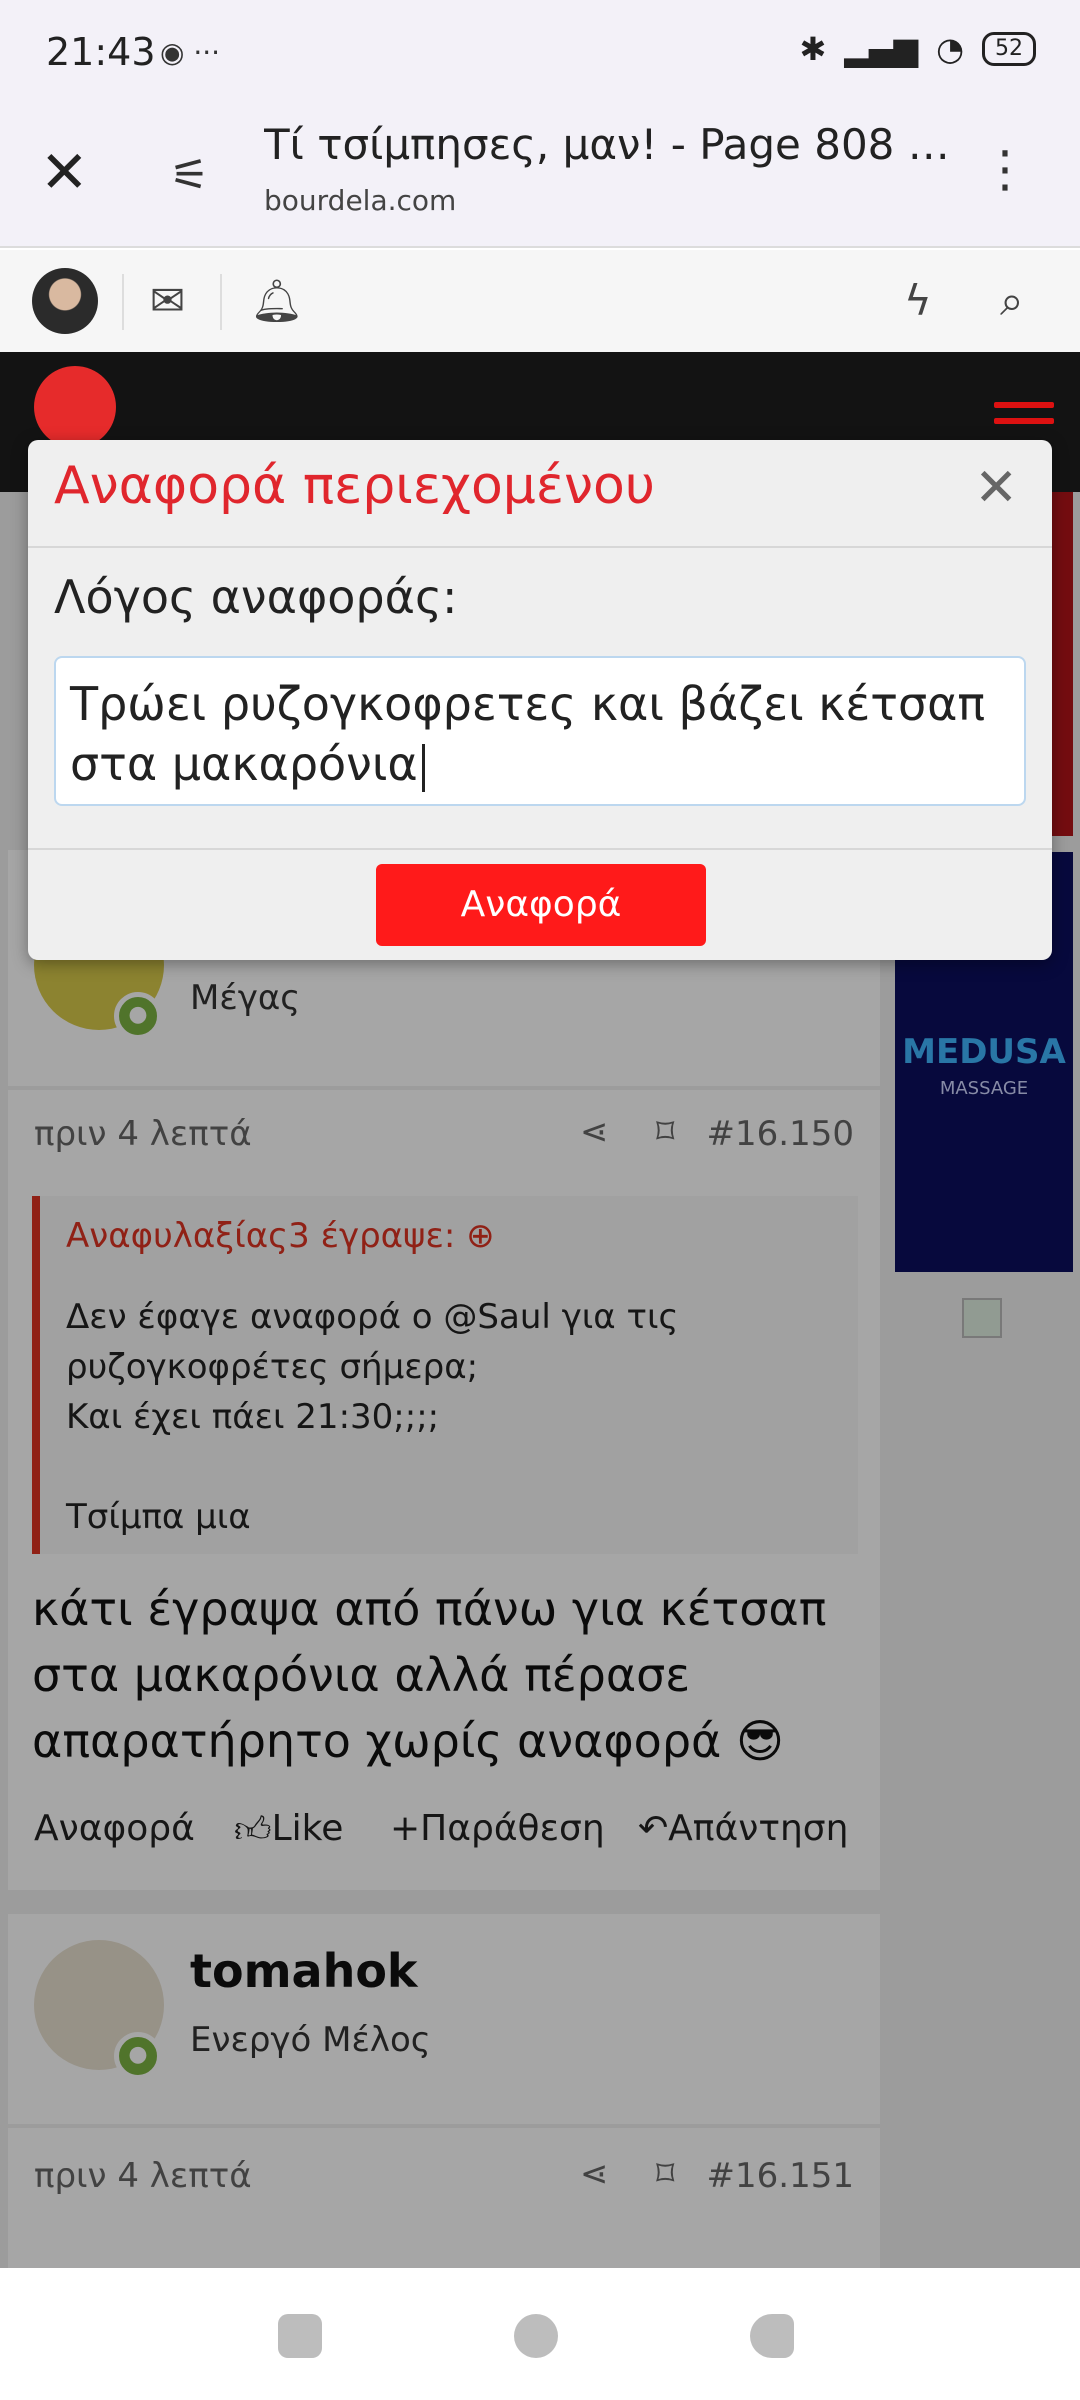 This screenshot has height=2400, width=1080. What do you see at coordinates (75, 407) in the screenshot?
I see `site-logo` at bounding box center [75, 407].